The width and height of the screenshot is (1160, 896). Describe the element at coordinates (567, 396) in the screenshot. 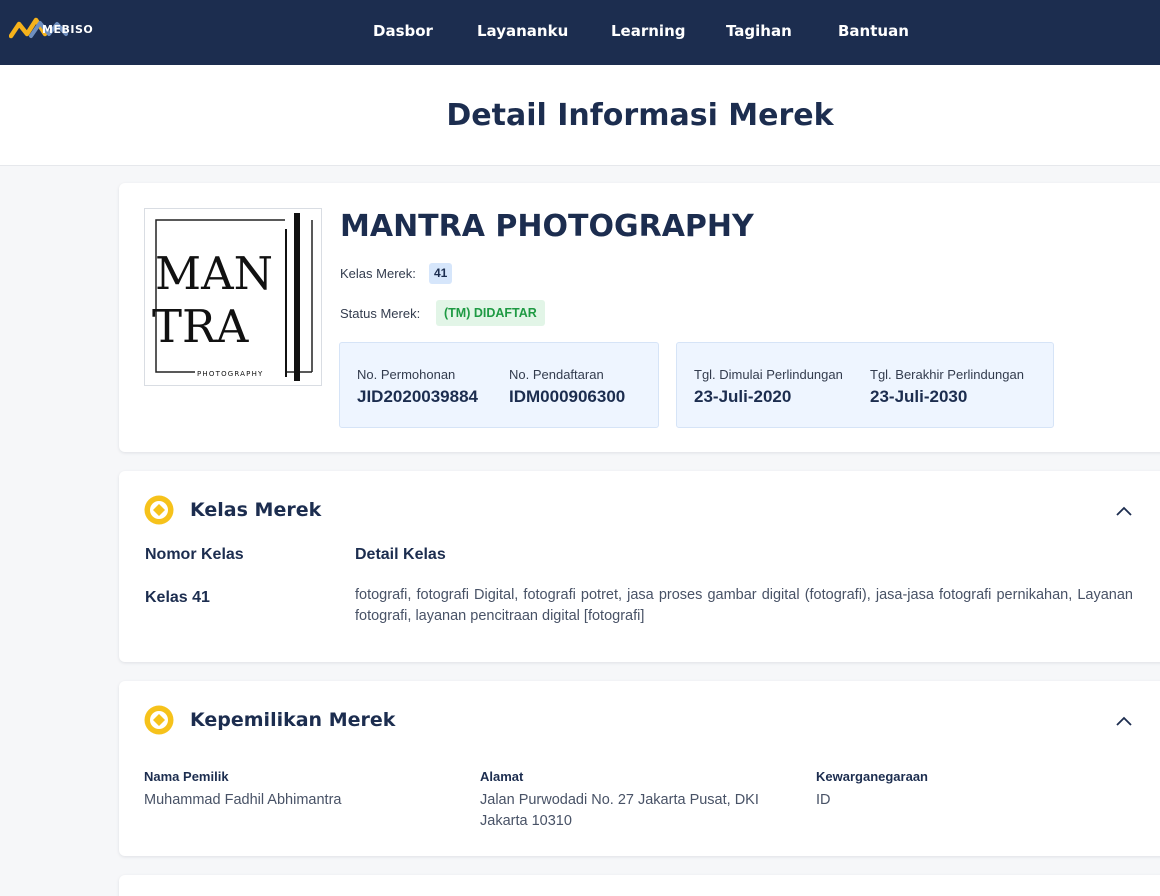

I see `registration-no-value: IDM000906300` at that location.